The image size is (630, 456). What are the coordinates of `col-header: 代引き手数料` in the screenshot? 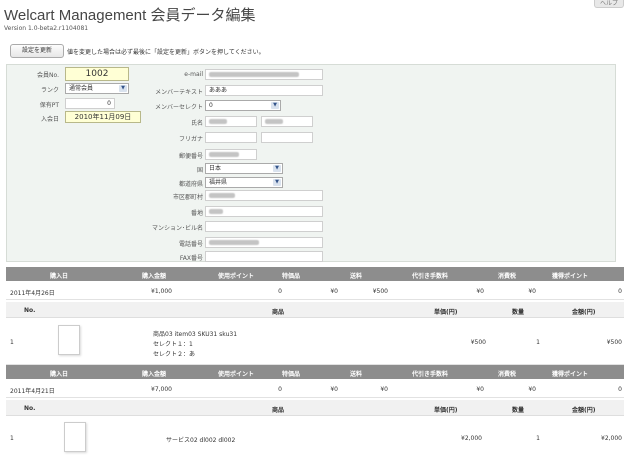 It's located at (430, 276).